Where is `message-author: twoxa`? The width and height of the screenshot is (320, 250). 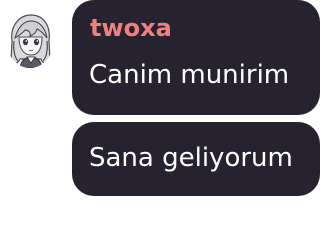
message-author: twoxa is located at coordinates (131, 28).